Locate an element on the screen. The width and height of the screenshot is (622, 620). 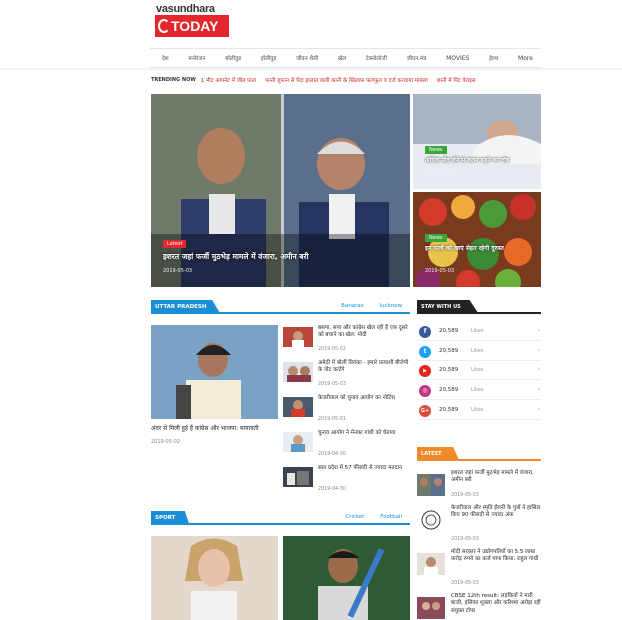
logo-text-bottom: TODAY is located at coordinates (192, 26).